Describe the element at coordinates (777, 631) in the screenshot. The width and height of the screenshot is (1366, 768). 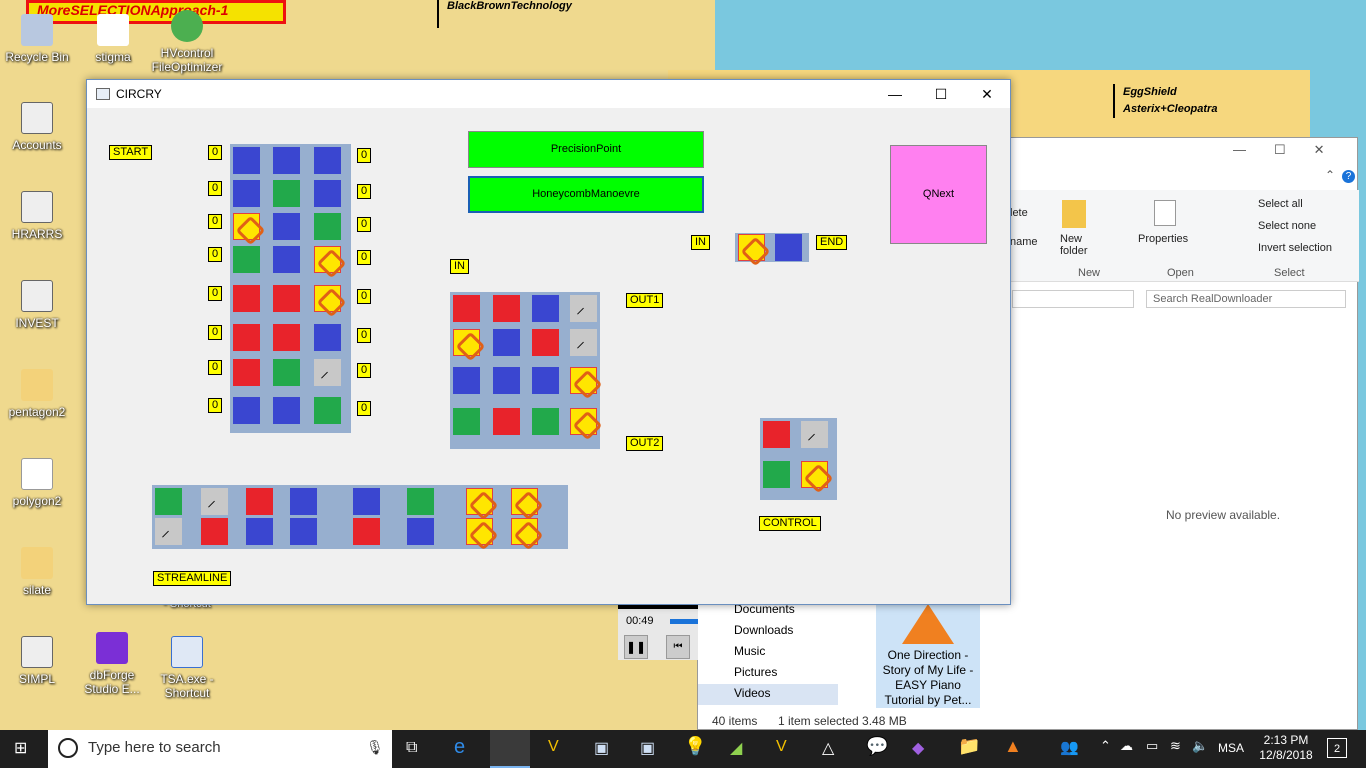
I see `nav-item-downloads: Downloads` at that location.